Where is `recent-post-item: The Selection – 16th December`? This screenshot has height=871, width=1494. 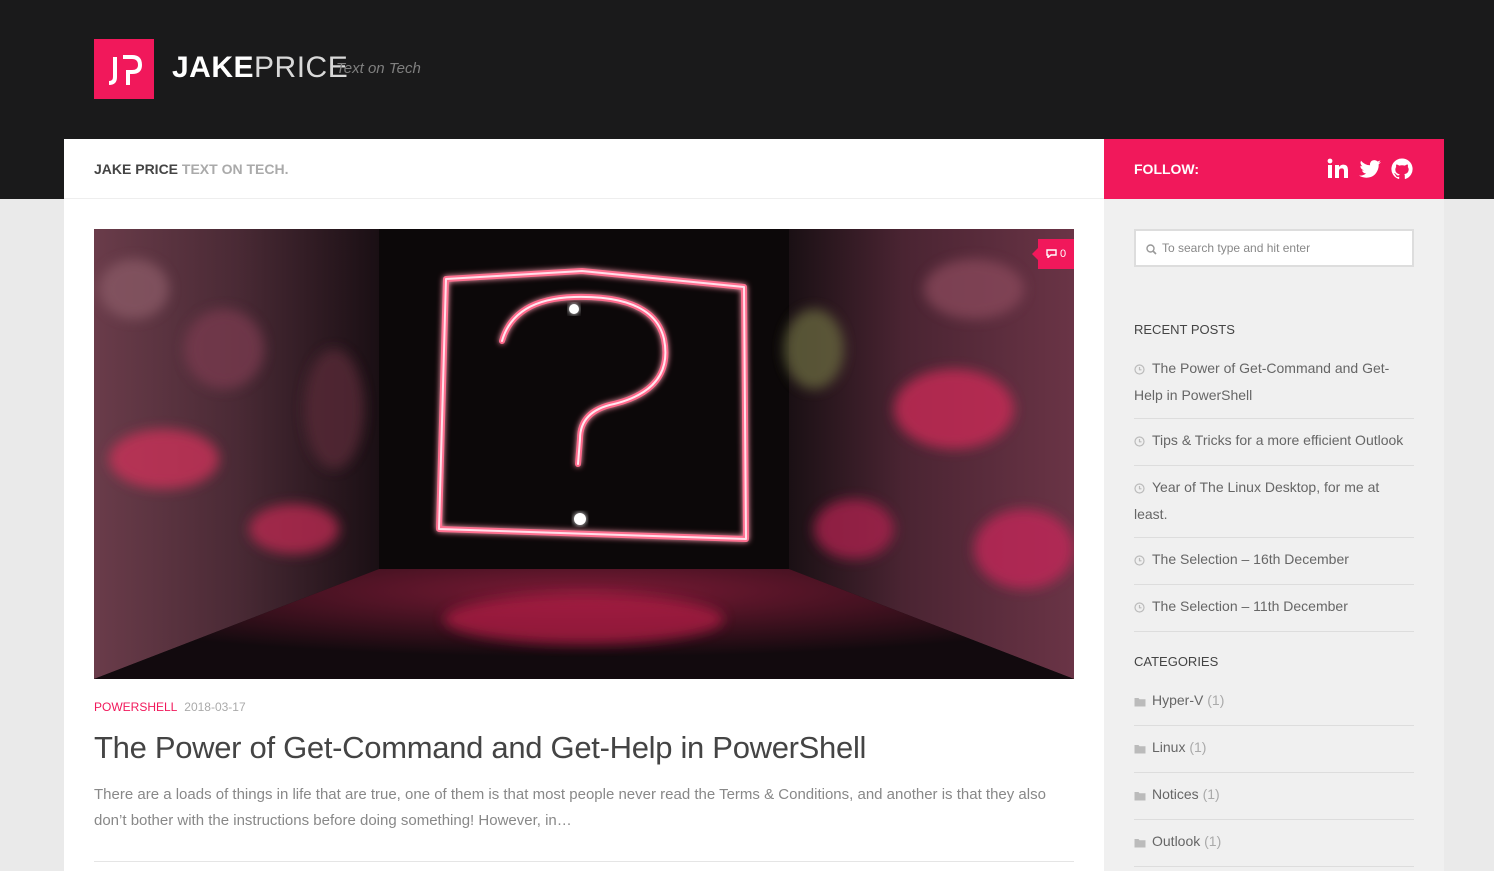
recent-post-item: The Selection – 16th December is located at coordinates (1274, 561).